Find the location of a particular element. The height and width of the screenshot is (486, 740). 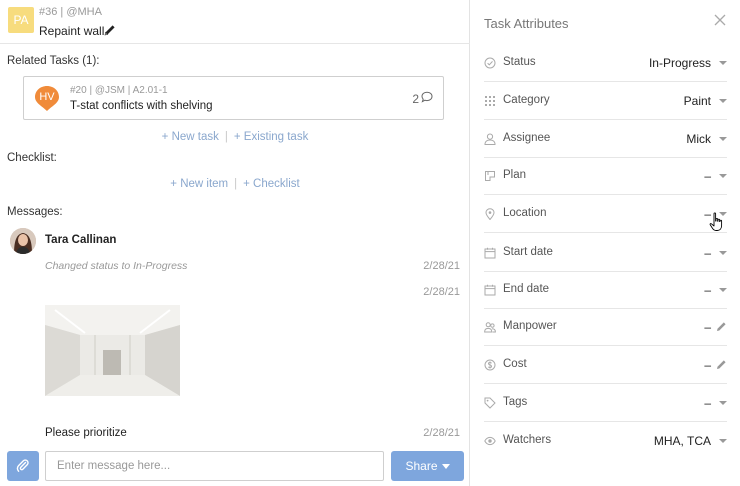

people-icon is located at coordinates (490, 327).